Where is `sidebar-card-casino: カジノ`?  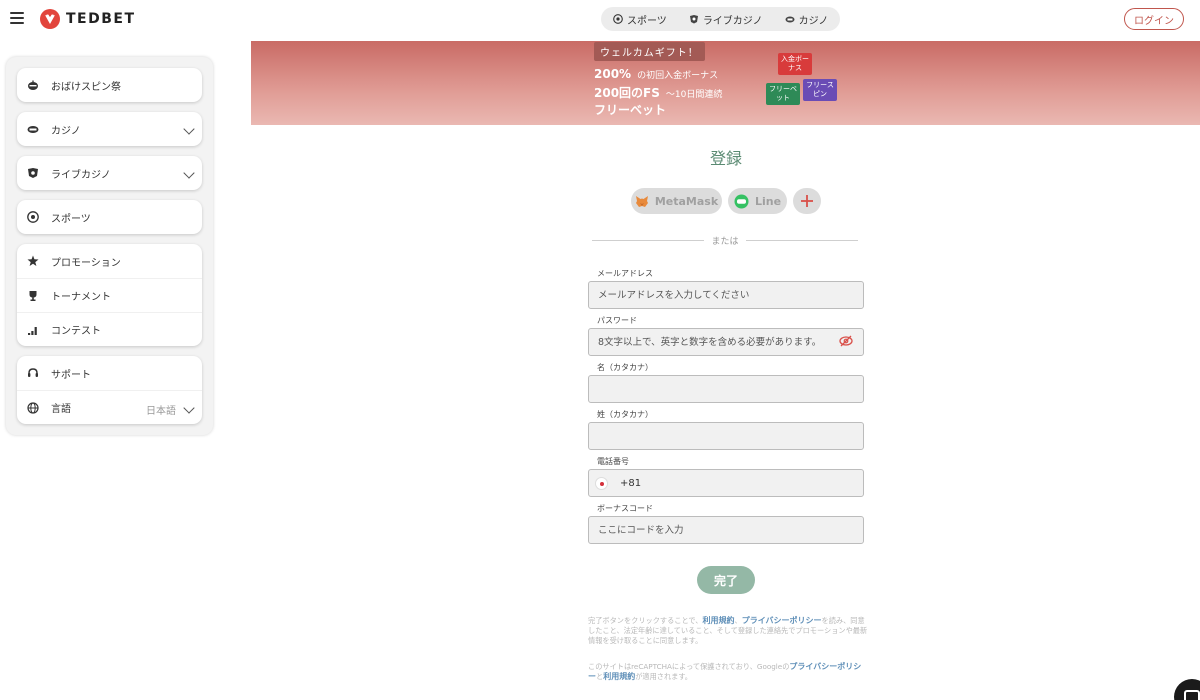 sidebar-card-casino: カジノ is located at coordinates (109, 129).